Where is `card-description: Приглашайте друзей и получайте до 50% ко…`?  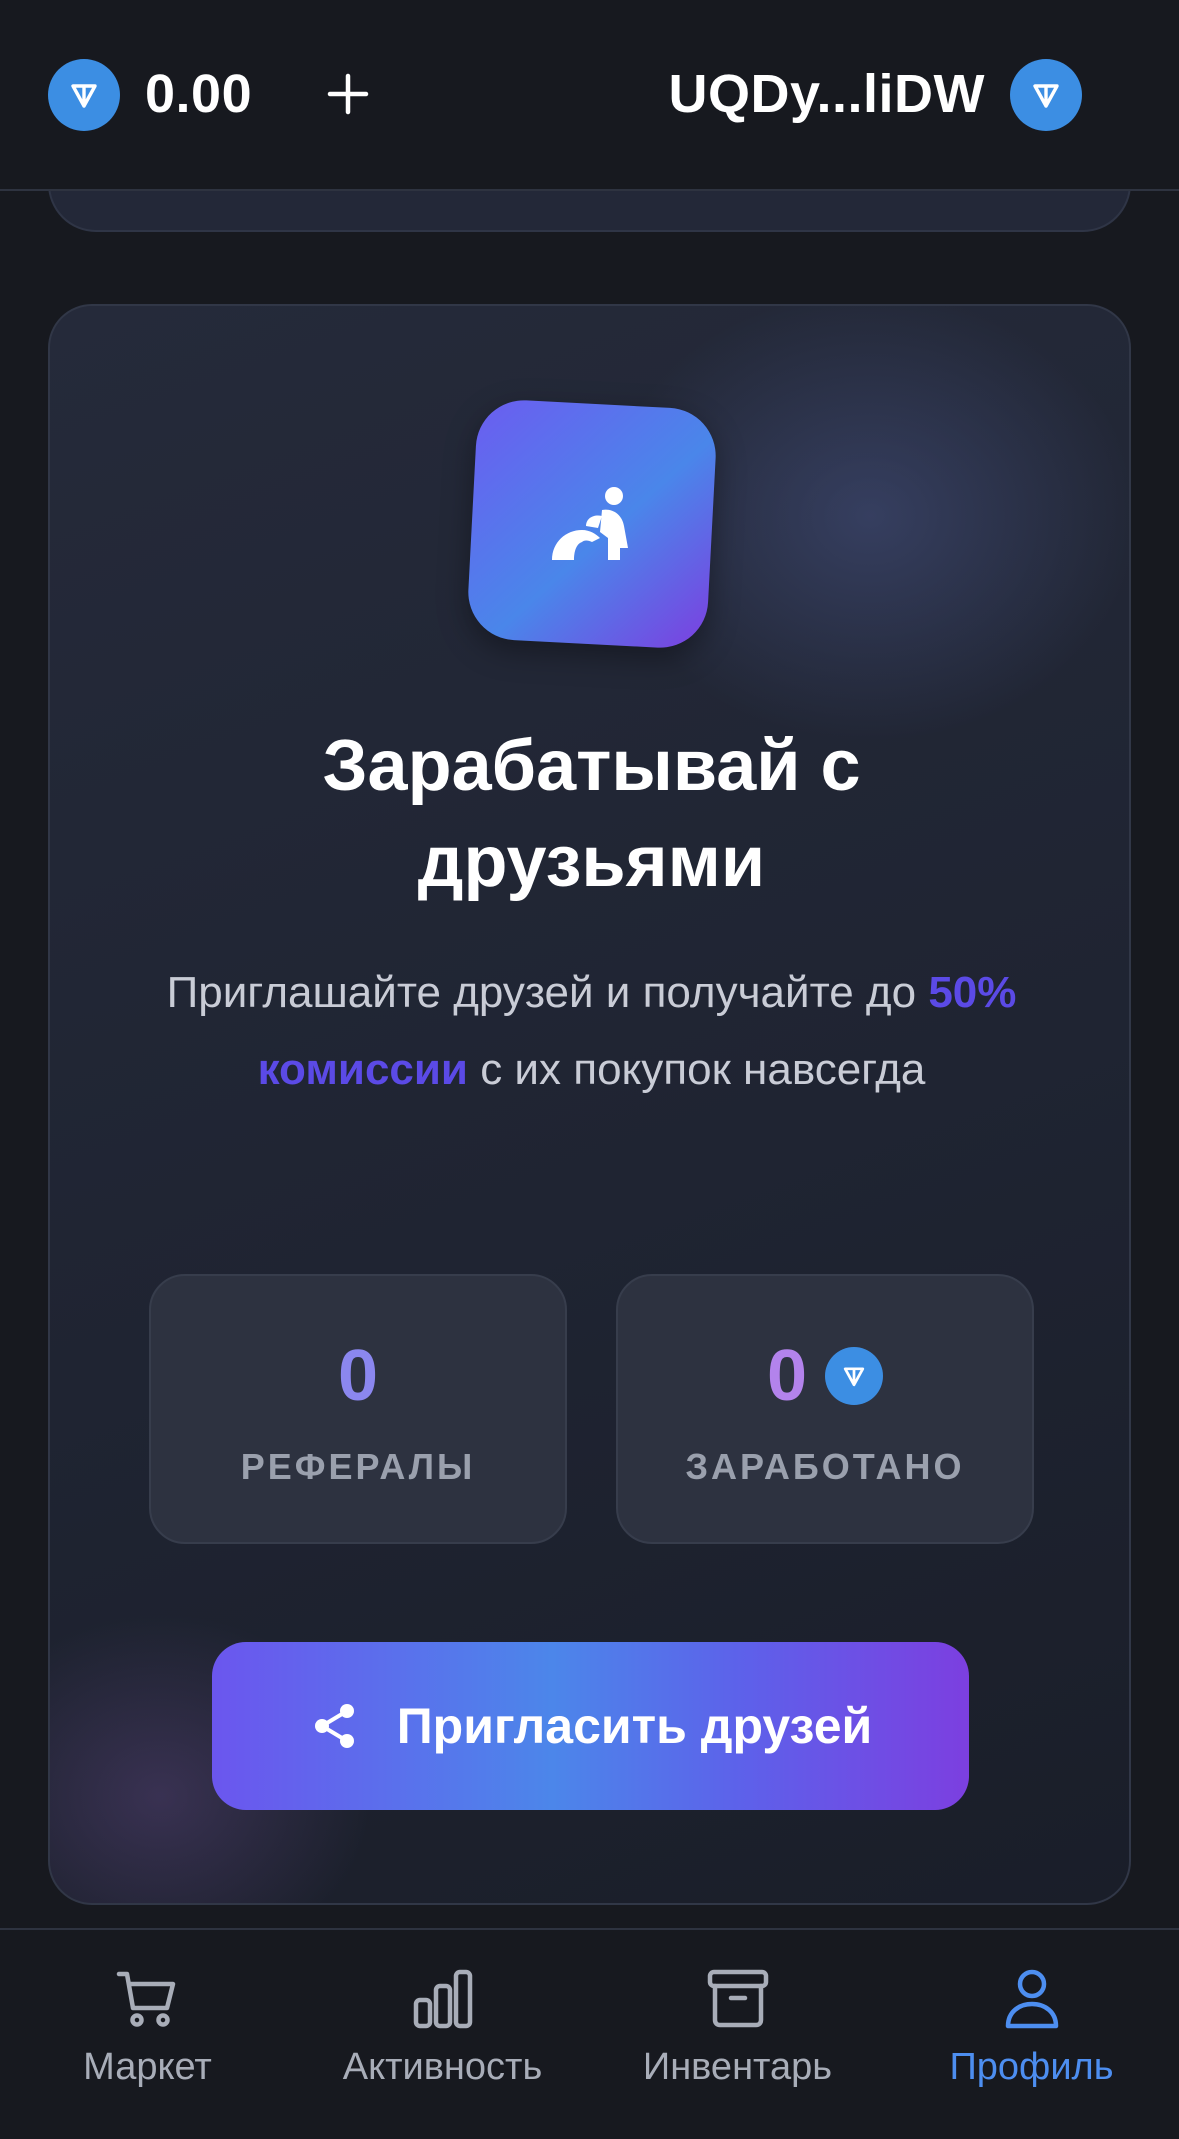 card-description: Приглашайте друзей и получайте до 50% ко… is located at coordinates (591, 1031).